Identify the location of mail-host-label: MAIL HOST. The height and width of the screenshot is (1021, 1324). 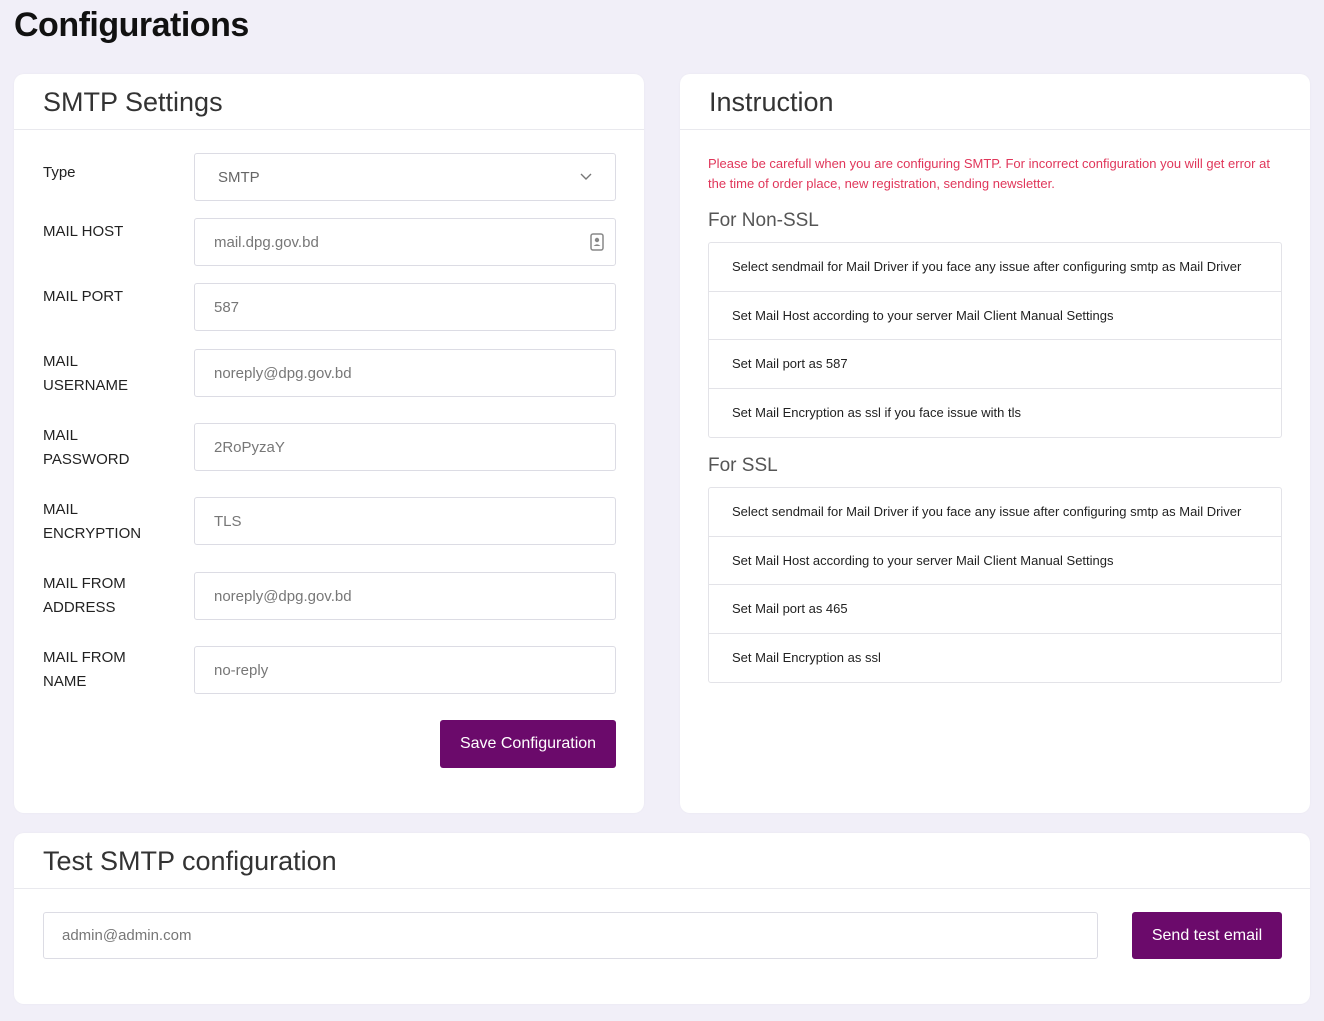
(83, 231).